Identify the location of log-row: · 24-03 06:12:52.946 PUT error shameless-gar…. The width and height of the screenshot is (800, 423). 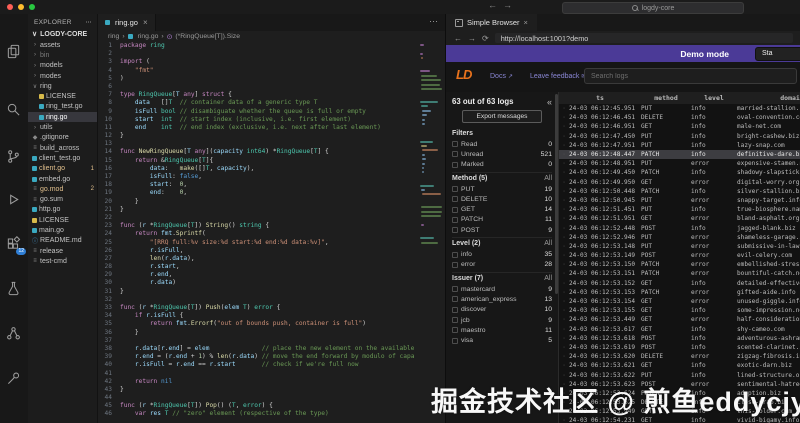
(679, 237).